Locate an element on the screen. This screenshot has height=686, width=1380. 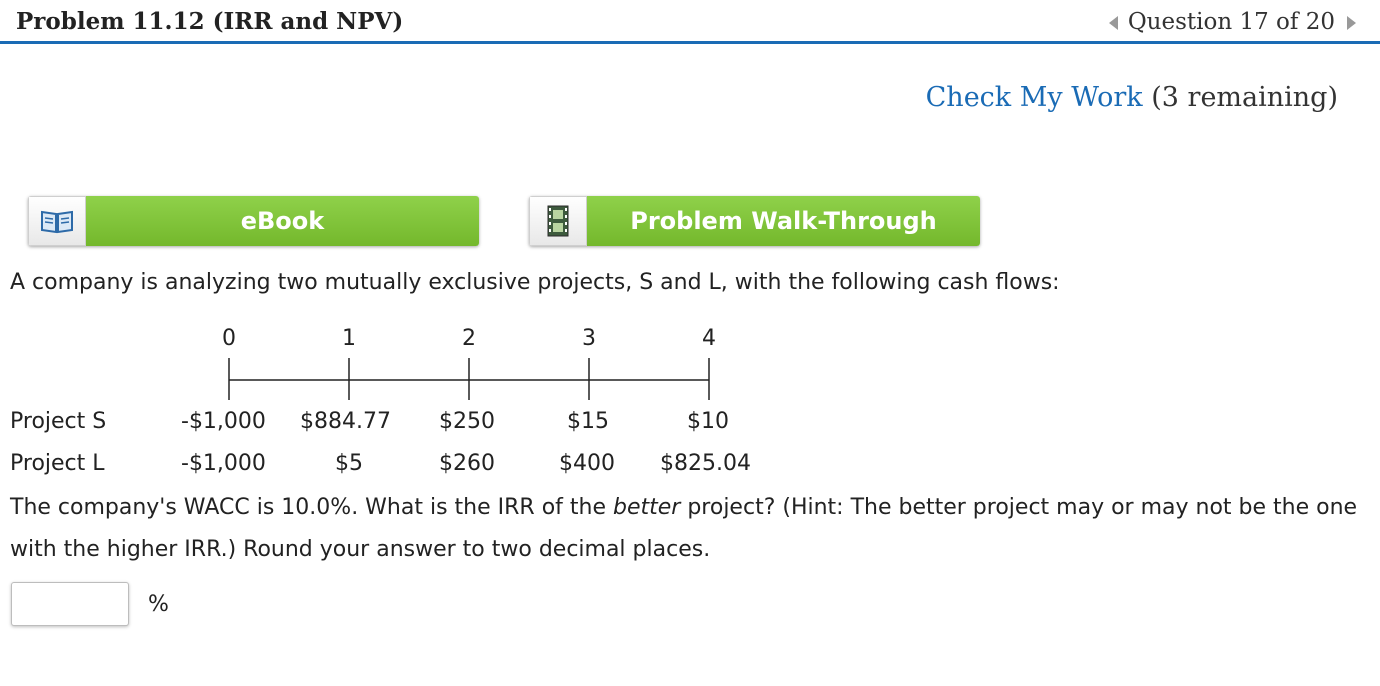
ebook-label: eBook is located at coordinates (282, 221).